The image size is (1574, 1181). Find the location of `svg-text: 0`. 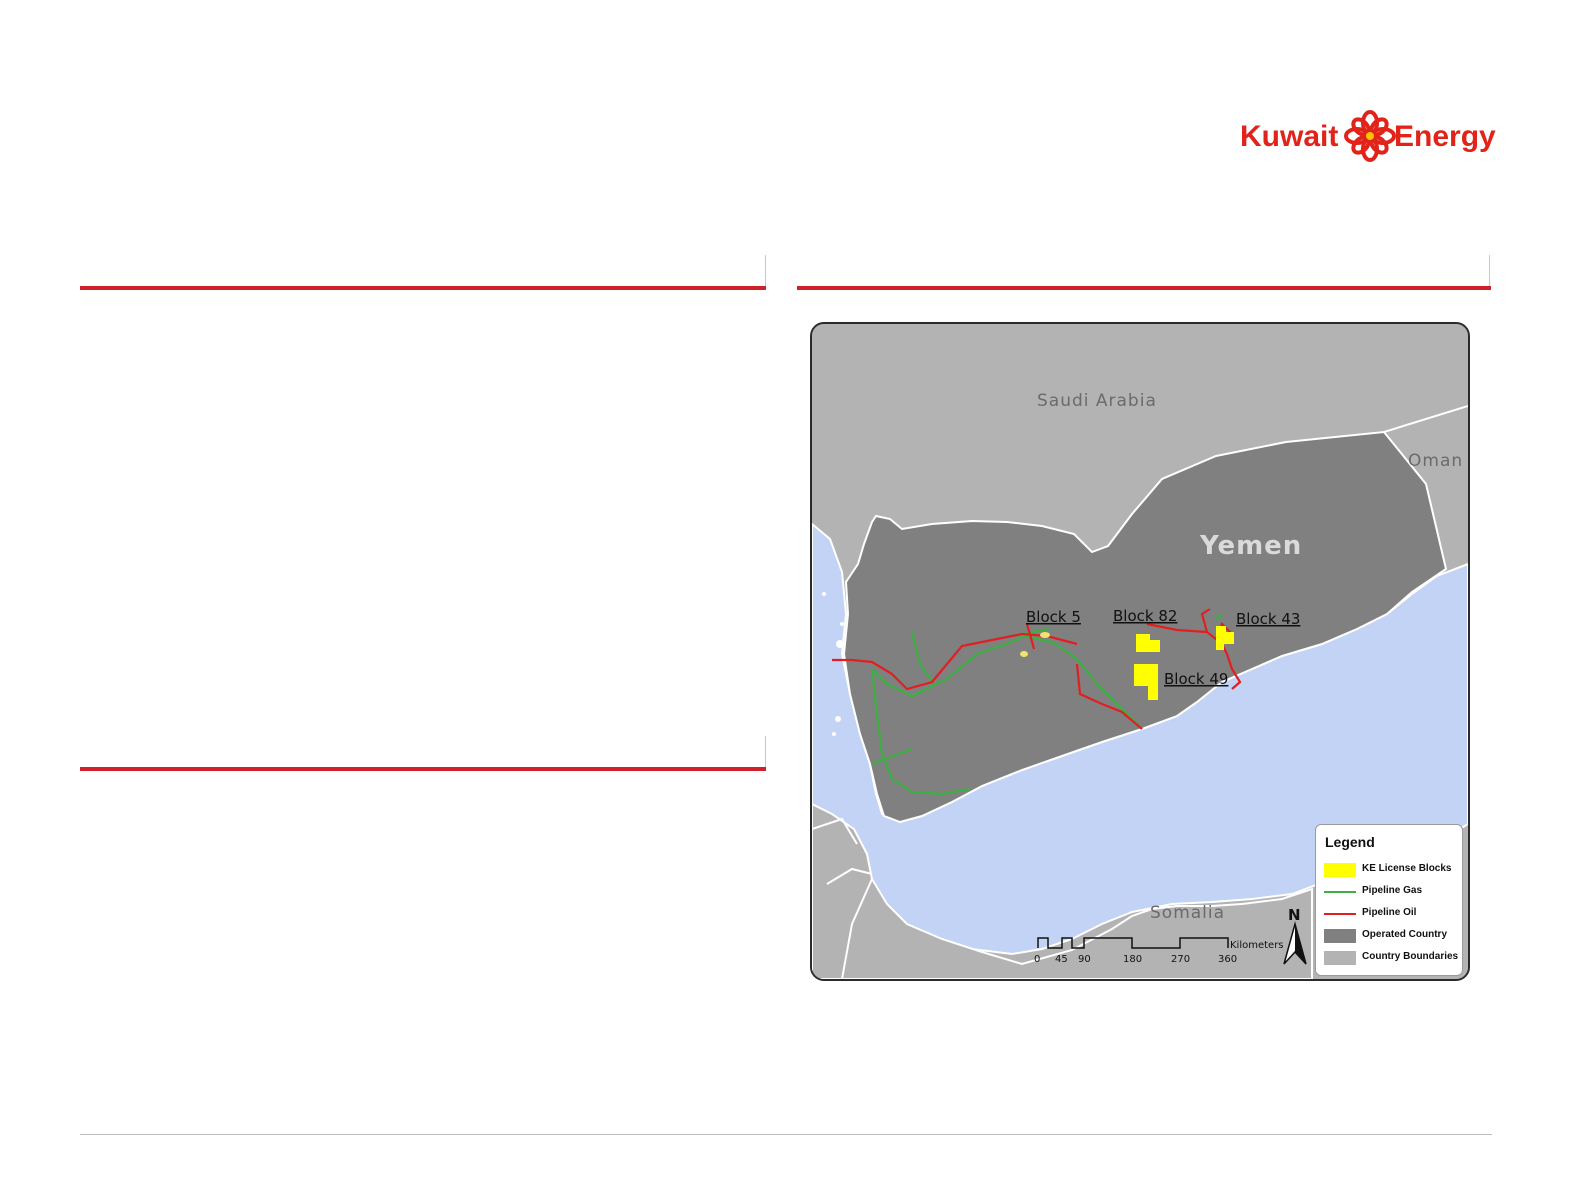

svg-text: 0 is located at coordinates (1037, 959).